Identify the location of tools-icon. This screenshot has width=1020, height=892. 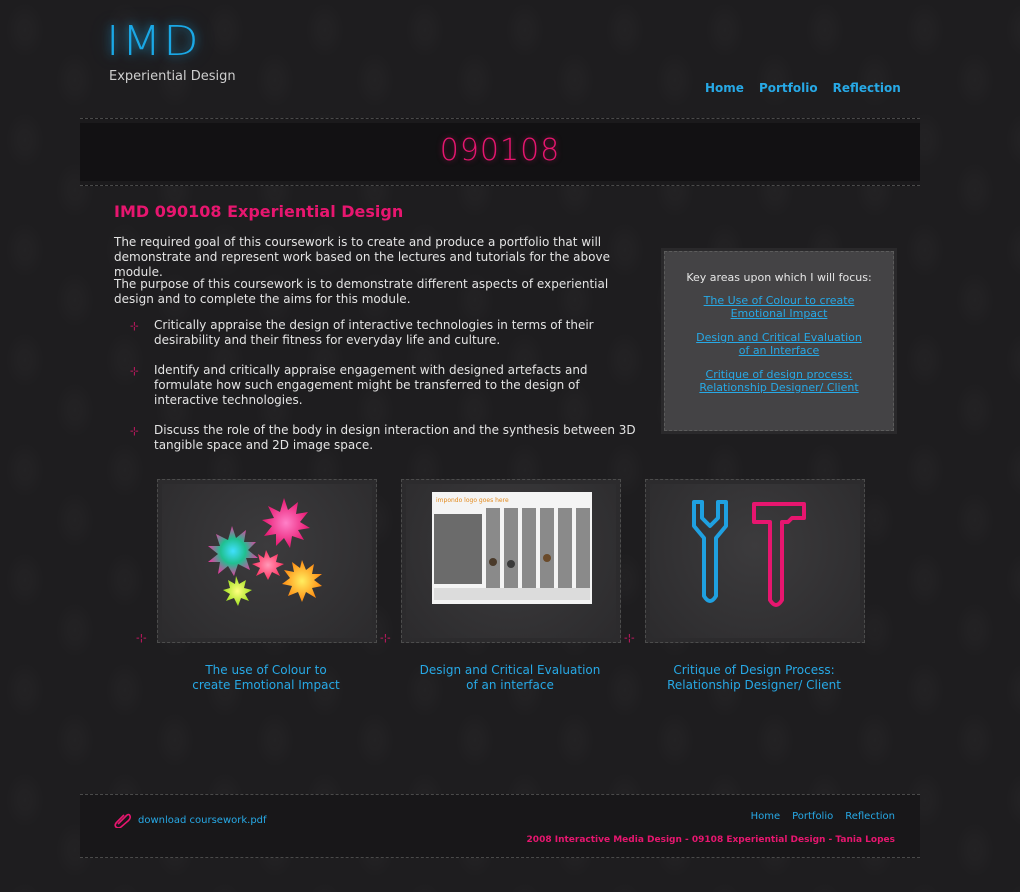
(749, 553).